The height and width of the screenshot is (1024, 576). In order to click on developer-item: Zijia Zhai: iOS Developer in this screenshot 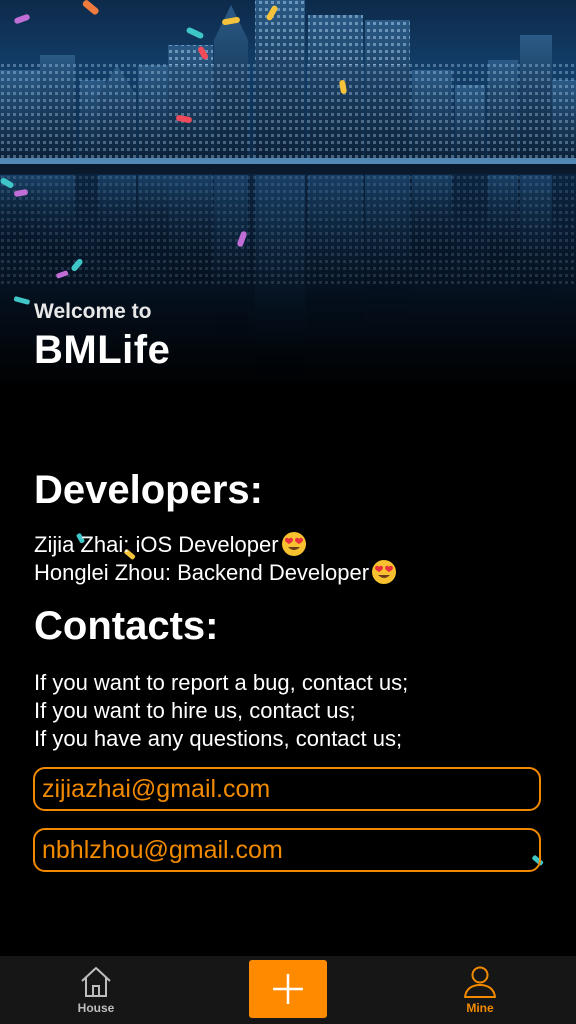, I will do `click(170, 544)`.